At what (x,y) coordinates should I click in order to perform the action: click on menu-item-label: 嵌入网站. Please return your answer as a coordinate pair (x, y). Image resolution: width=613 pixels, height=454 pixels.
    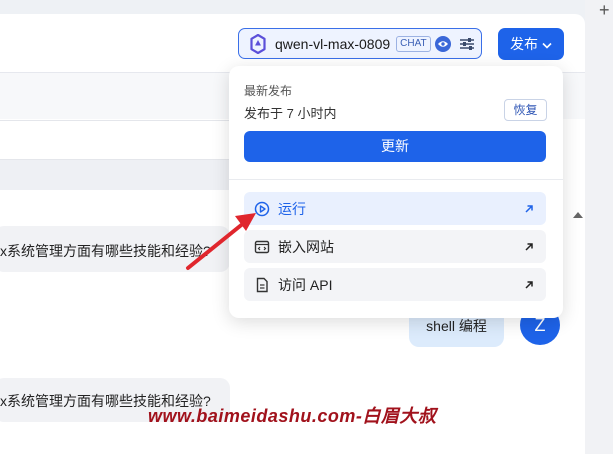
    Looking at the image, I should click on (306, 246).